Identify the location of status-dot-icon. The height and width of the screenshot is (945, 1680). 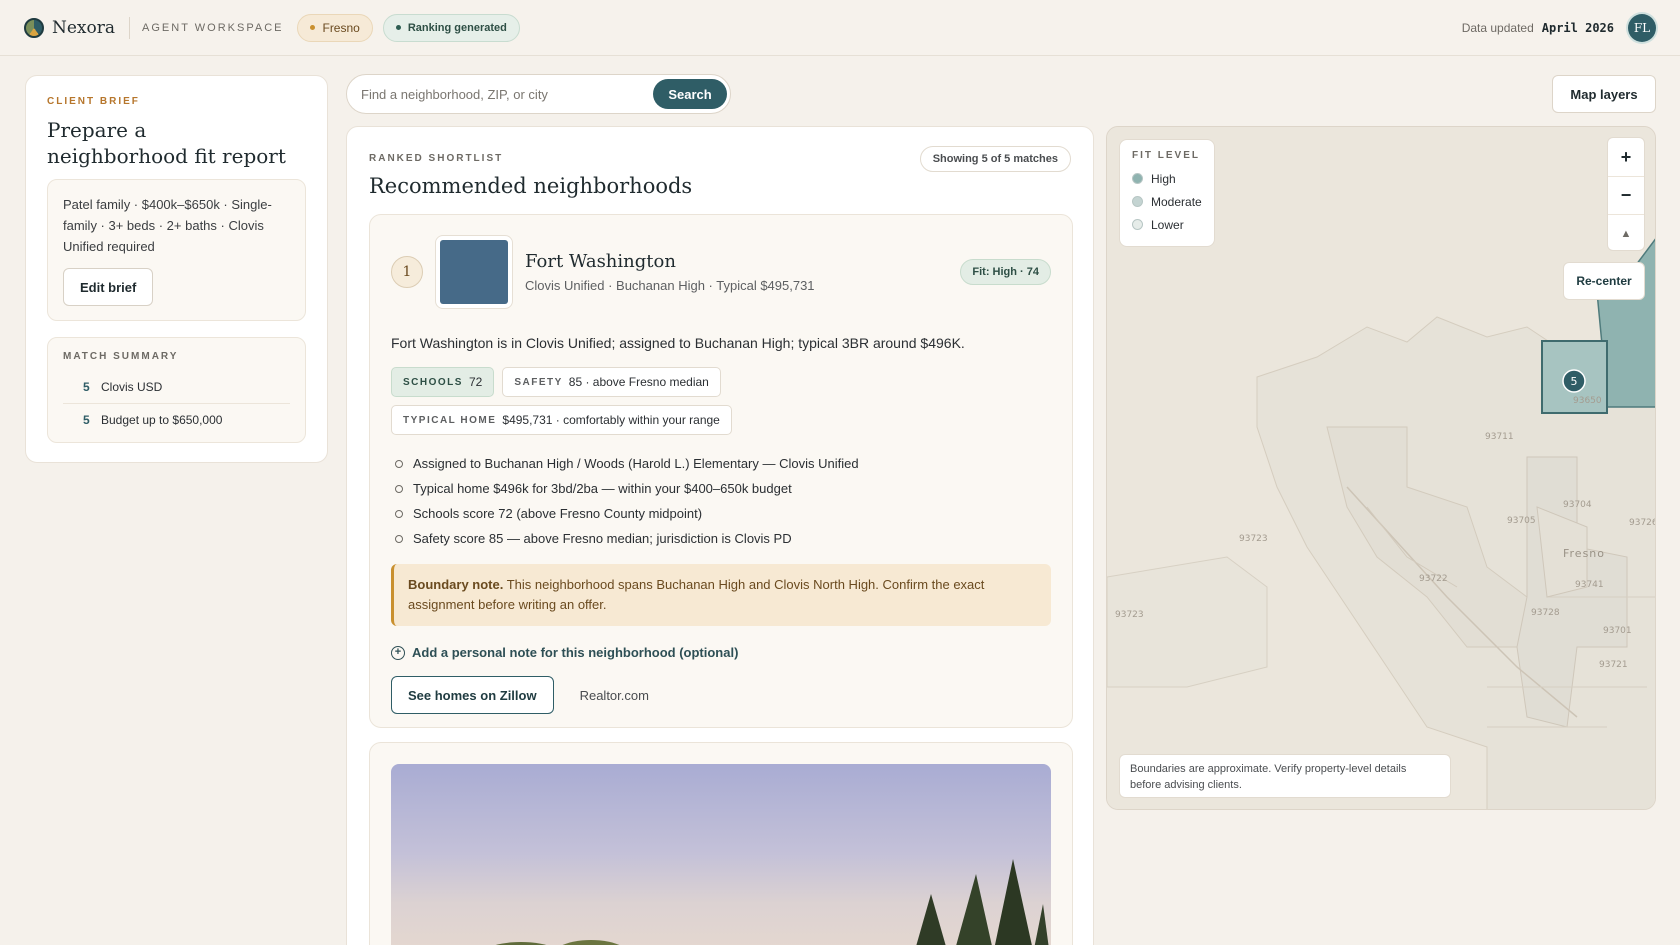
(398, 27).